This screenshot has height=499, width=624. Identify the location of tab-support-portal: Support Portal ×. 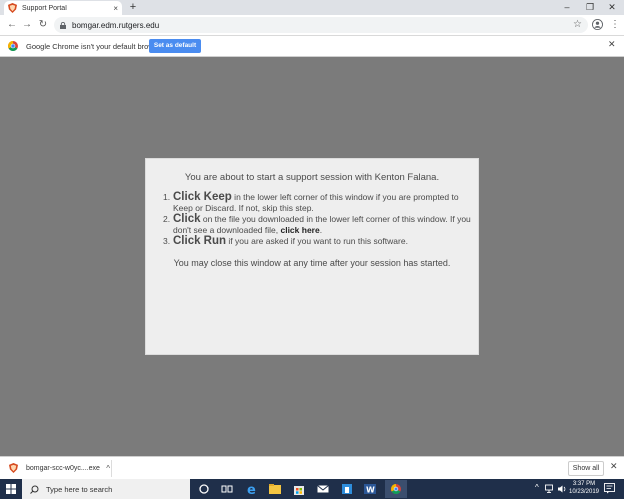
(63, 8).